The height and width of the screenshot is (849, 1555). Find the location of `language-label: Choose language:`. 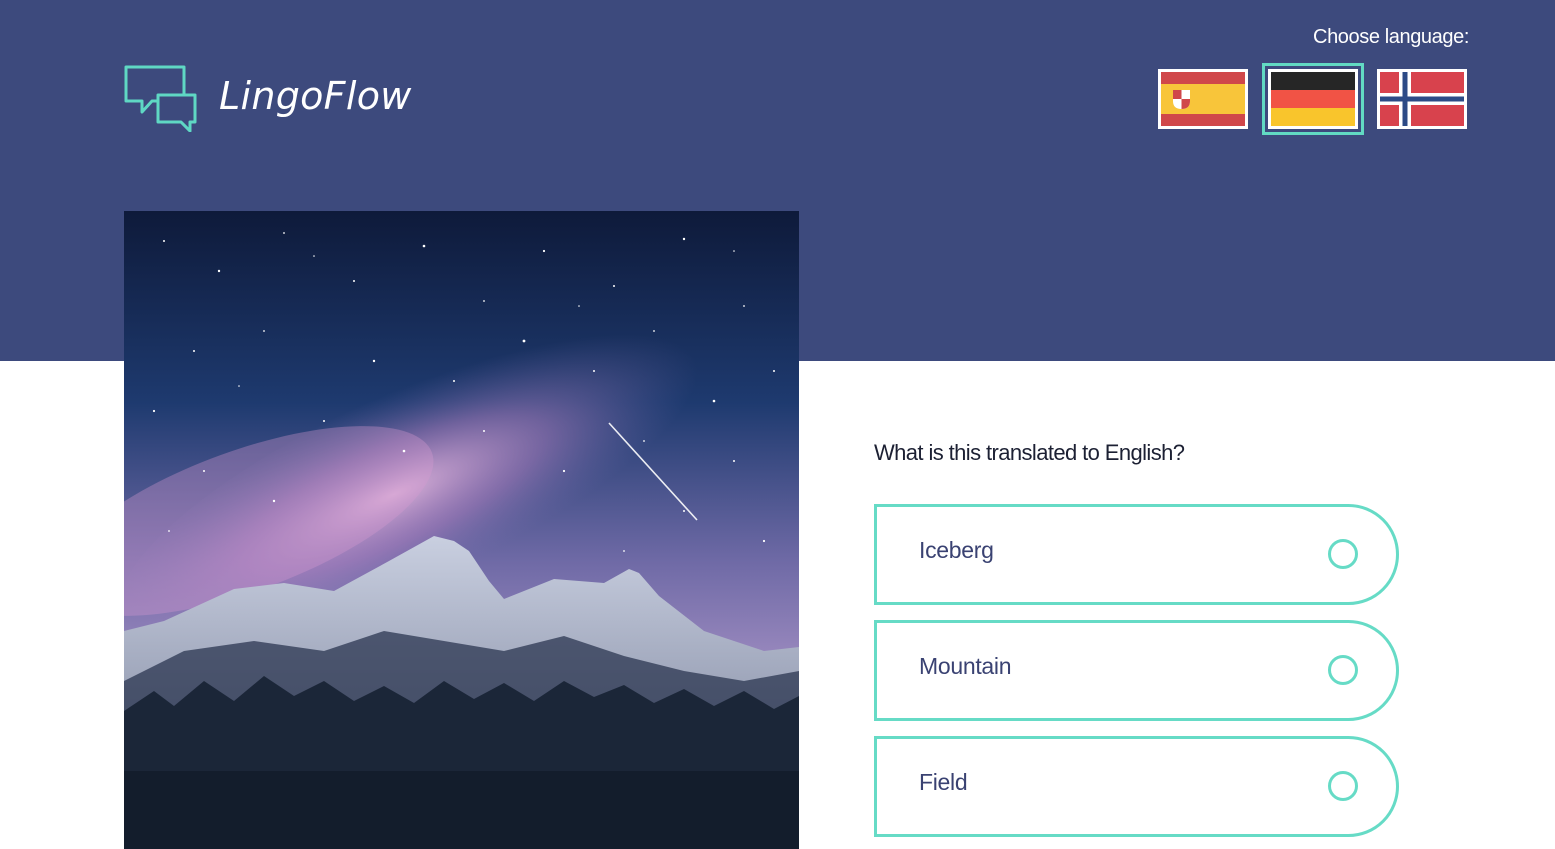

language-label: Choose language: is located at coordinates (1391, 37).